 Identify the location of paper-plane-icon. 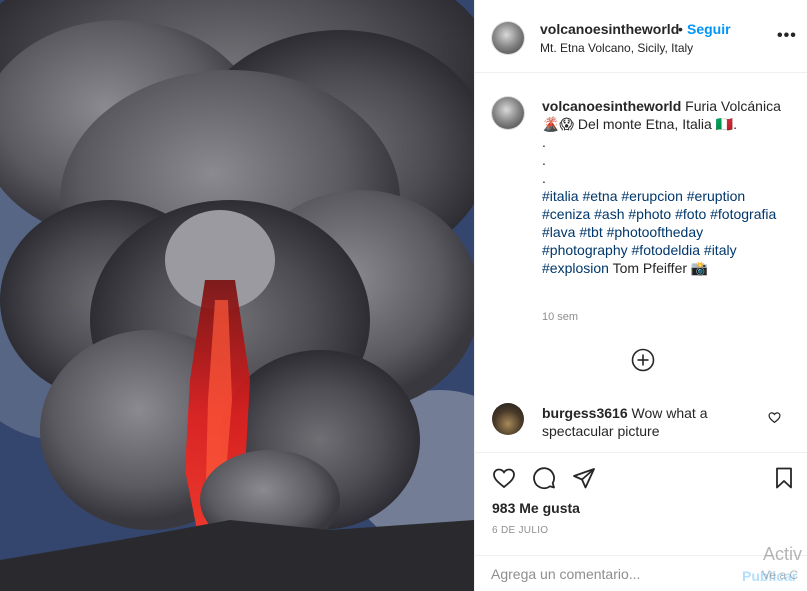
(584, 478).